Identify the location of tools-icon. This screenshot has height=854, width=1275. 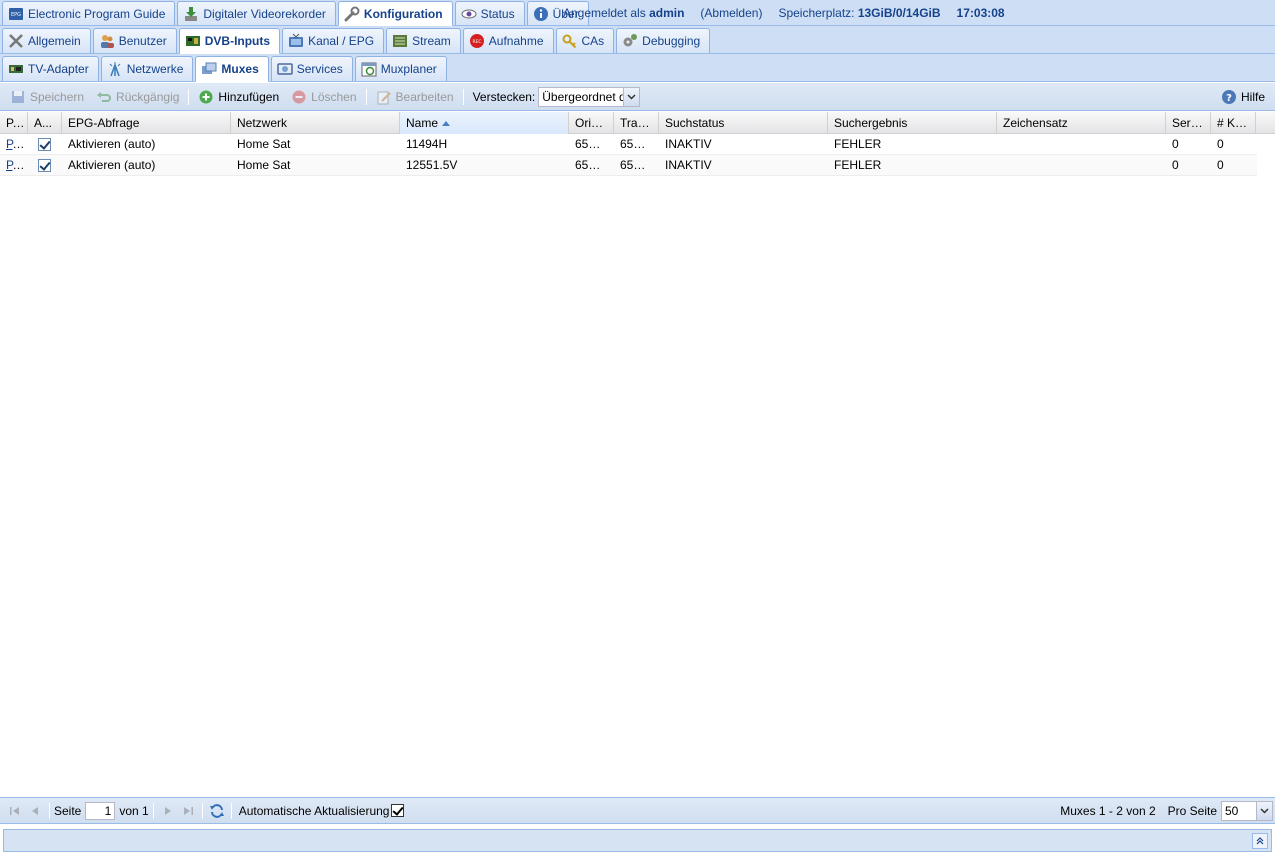
(16, 41).